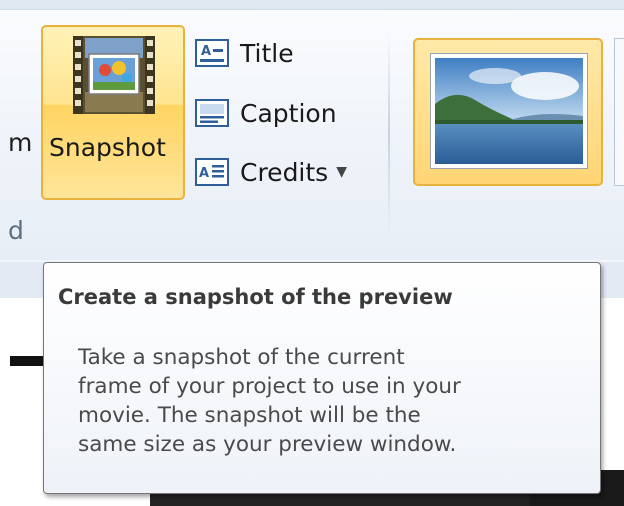 This screenshot has width=624, height=506. Describe the element at coordinates (107, 147) in the screenshot. I see `snapshot-label: Snapshot` at that location.